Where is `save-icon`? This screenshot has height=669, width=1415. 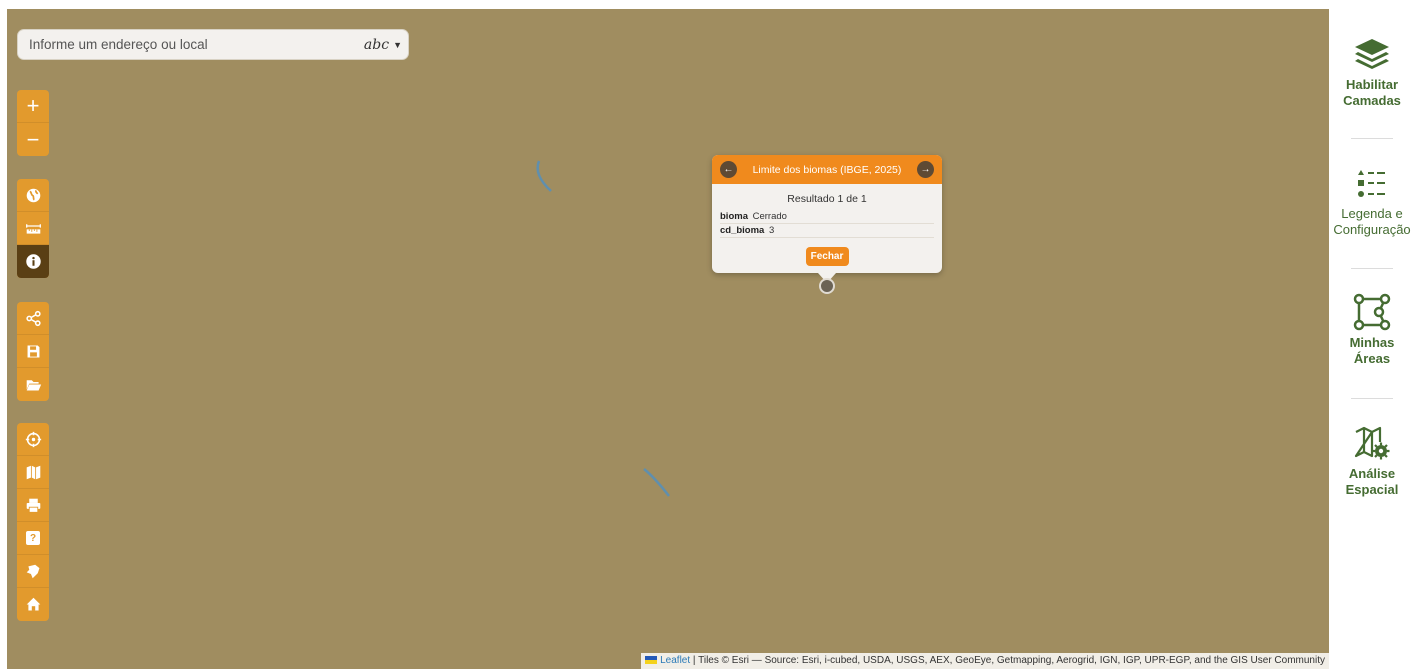
save-icon is located at coordinates (33, 351).